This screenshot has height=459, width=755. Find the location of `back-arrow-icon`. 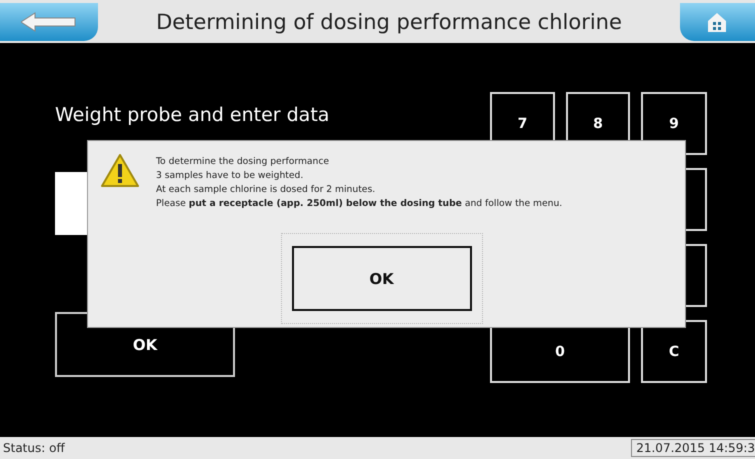

back-arrow-icon is located at coordinates (49, 22).